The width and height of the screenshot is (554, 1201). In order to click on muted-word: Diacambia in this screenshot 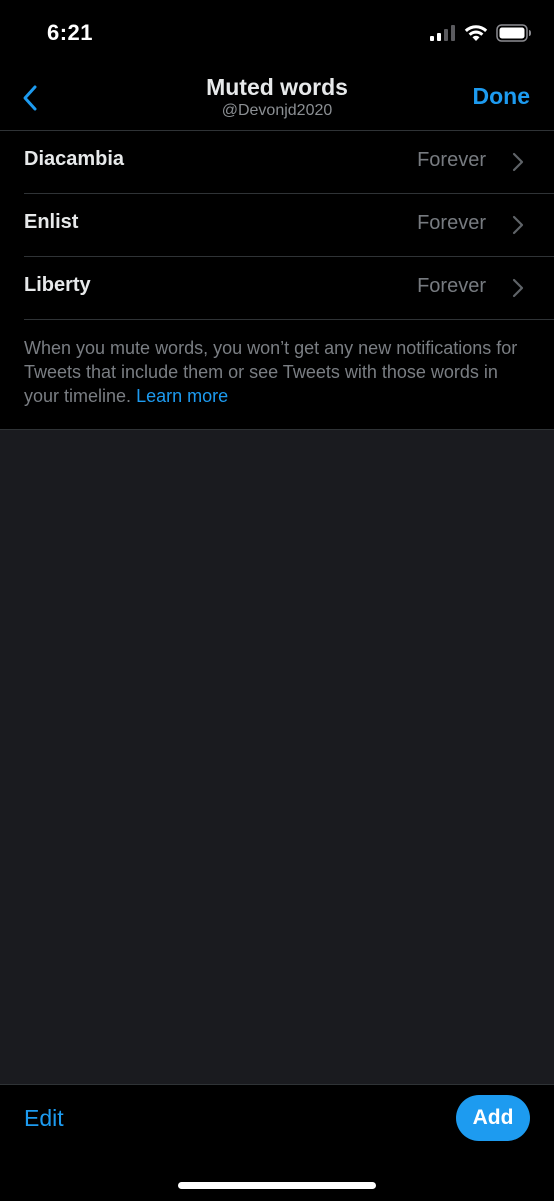, I will do `click(74, 159)`.